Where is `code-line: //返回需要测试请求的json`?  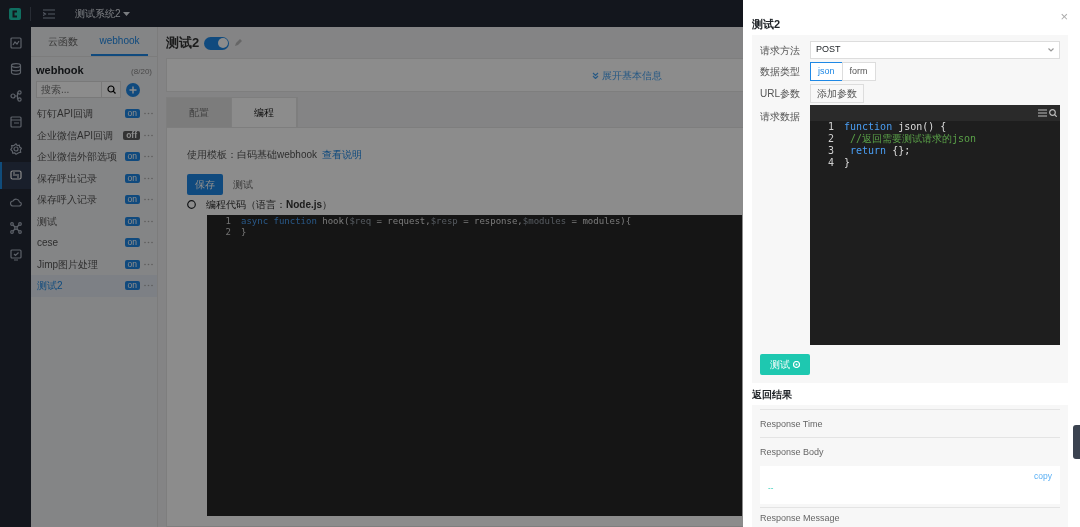 code-line: //返回需要测试请求的json is located at coordinates (913, 139).